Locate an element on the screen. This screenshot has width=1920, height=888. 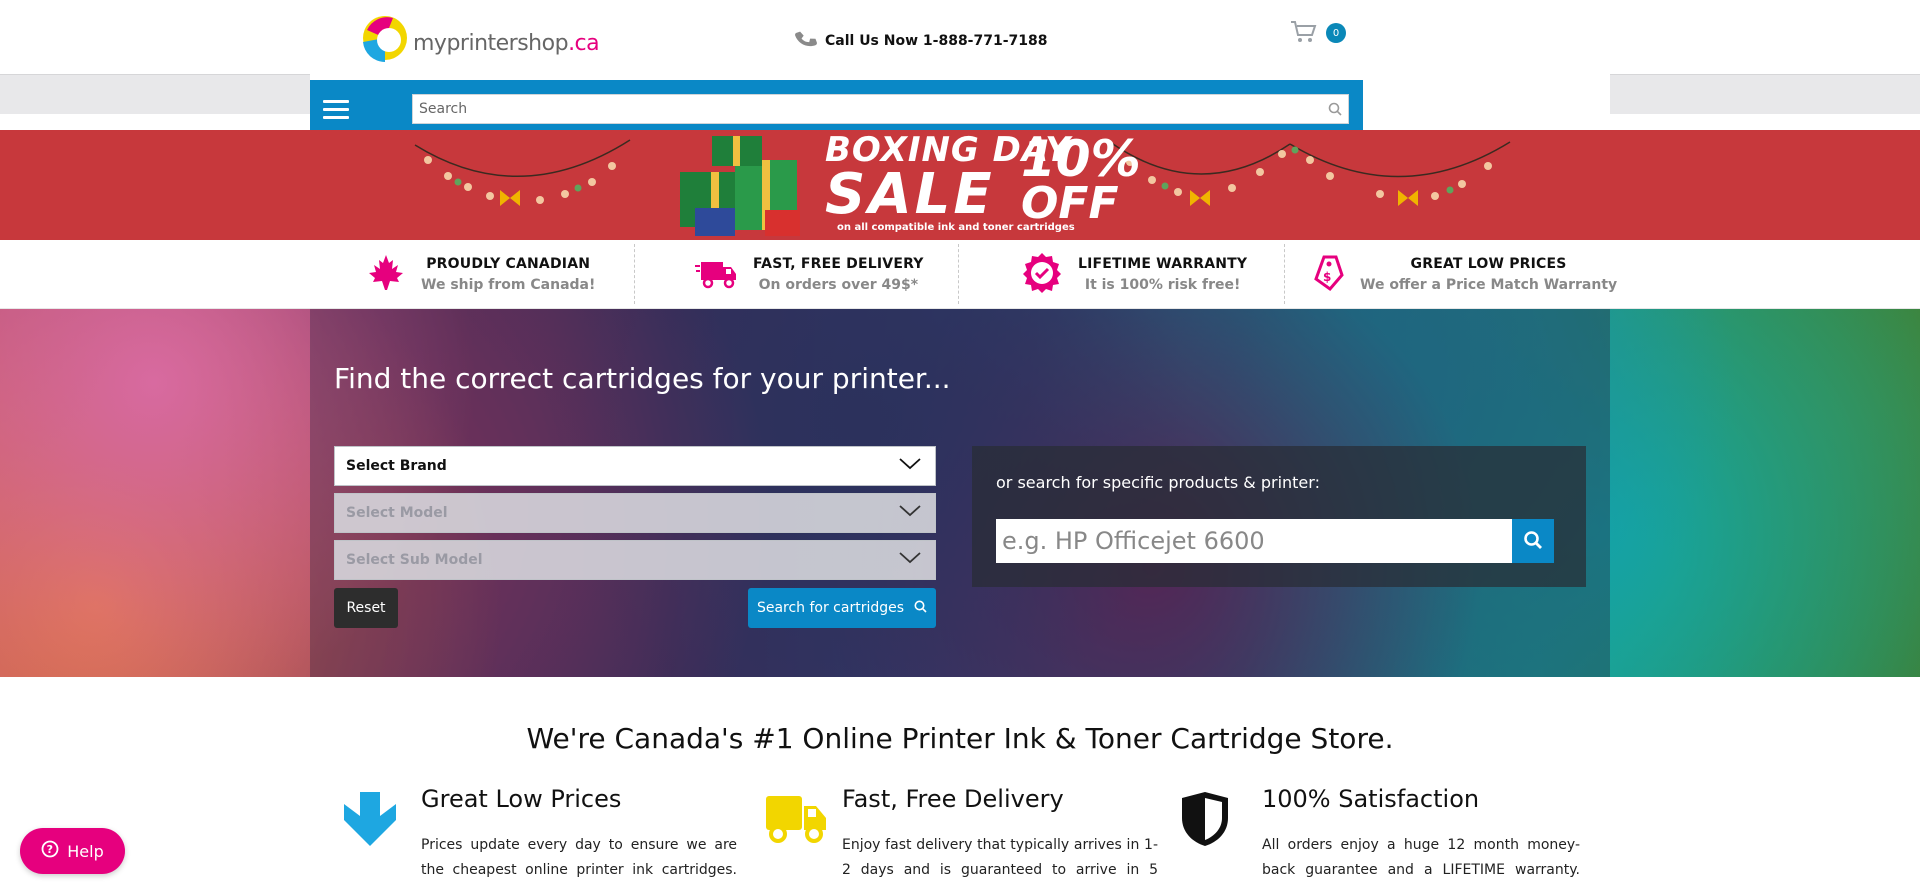
shield-icon is located at coordinates (1205, 821).